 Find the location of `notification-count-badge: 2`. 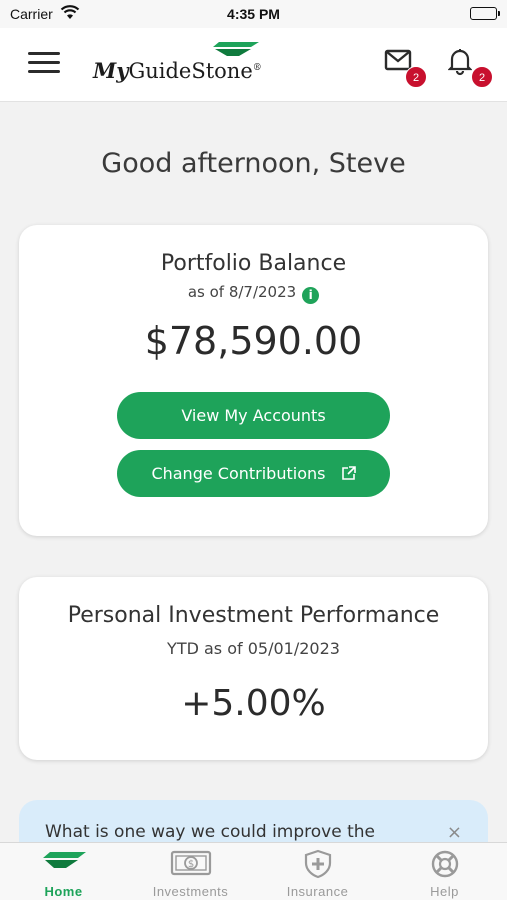

notification-count-badge: 2 is located at coordinates (482, 77).